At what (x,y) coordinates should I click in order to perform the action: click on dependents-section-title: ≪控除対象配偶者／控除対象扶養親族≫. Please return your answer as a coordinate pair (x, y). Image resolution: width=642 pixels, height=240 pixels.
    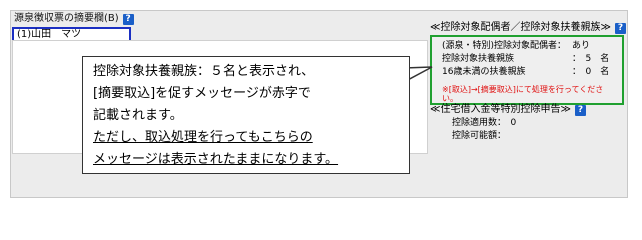
    Looking at the image, I should click on (520, 27).